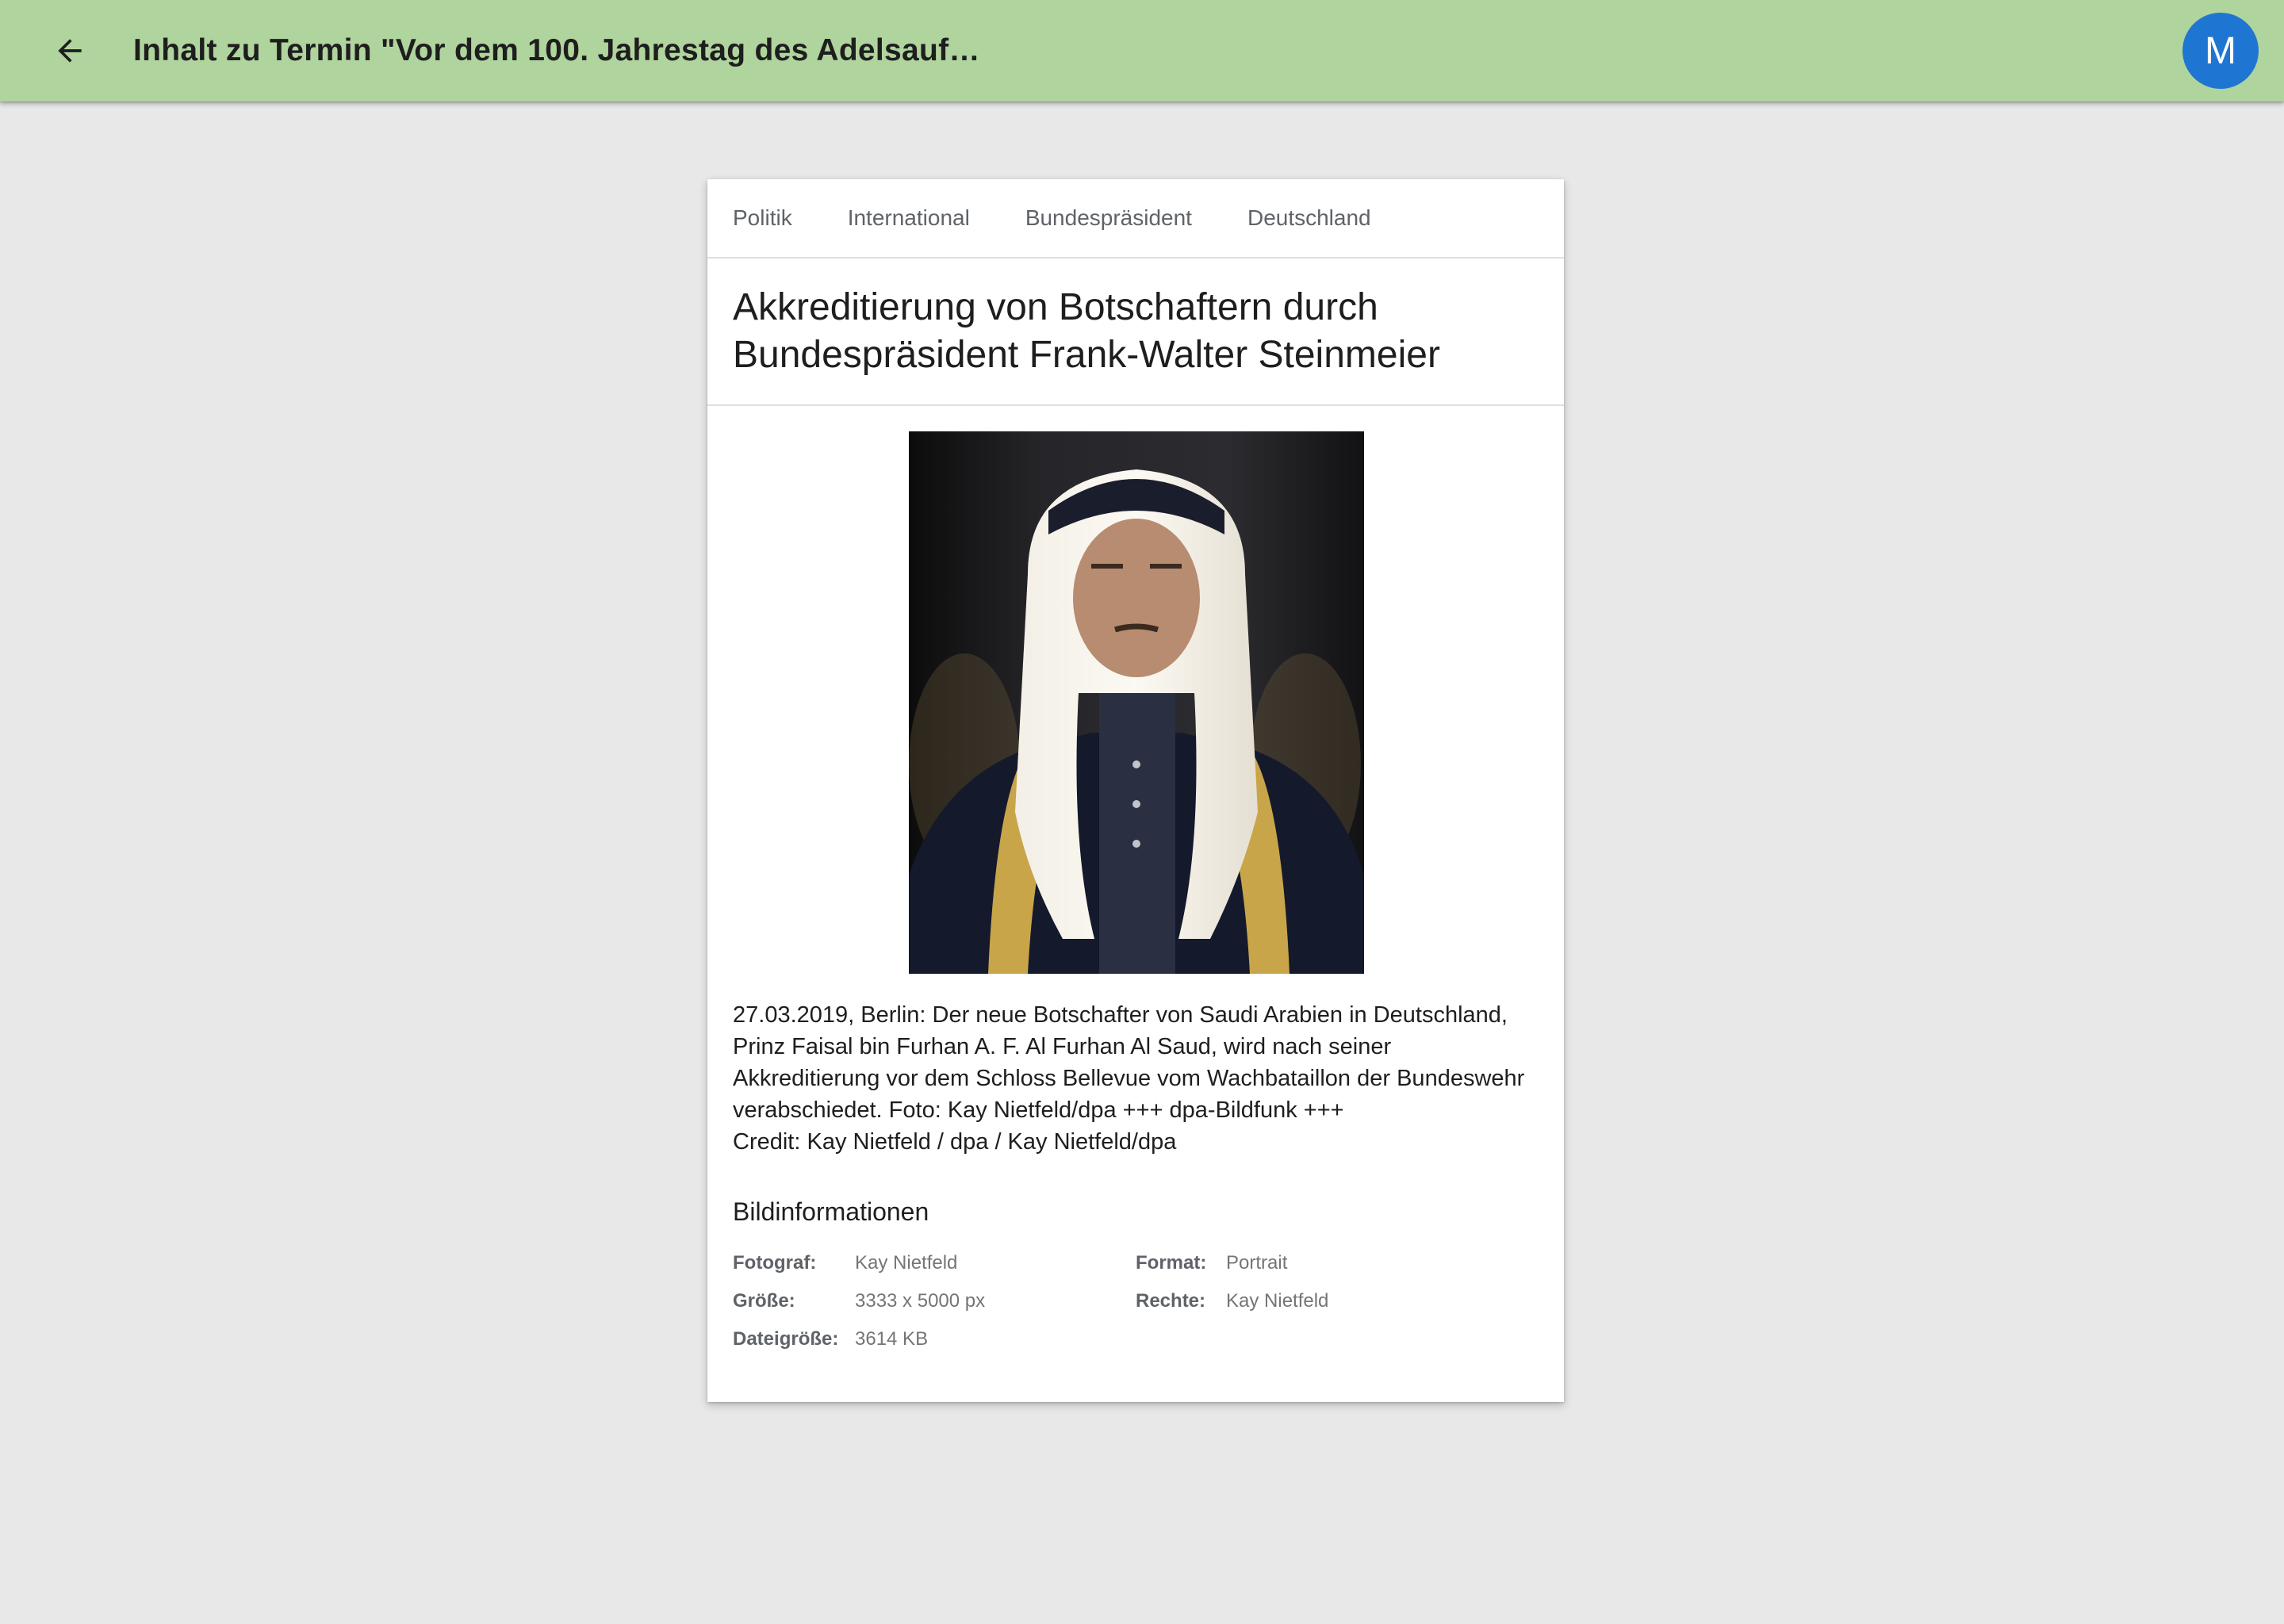  Describe the element at coordinates (2220, 51) in the screenshot. I see `avatar: M` at that location.